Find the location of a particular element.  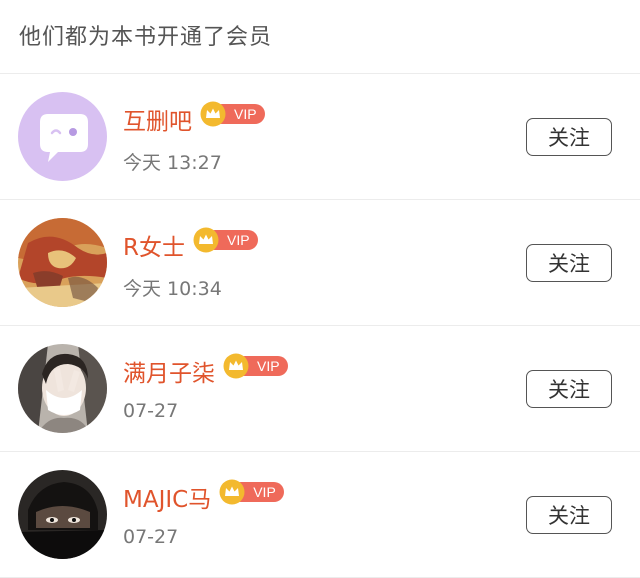

member-name: R女士 is located at coordinates (154, 245).